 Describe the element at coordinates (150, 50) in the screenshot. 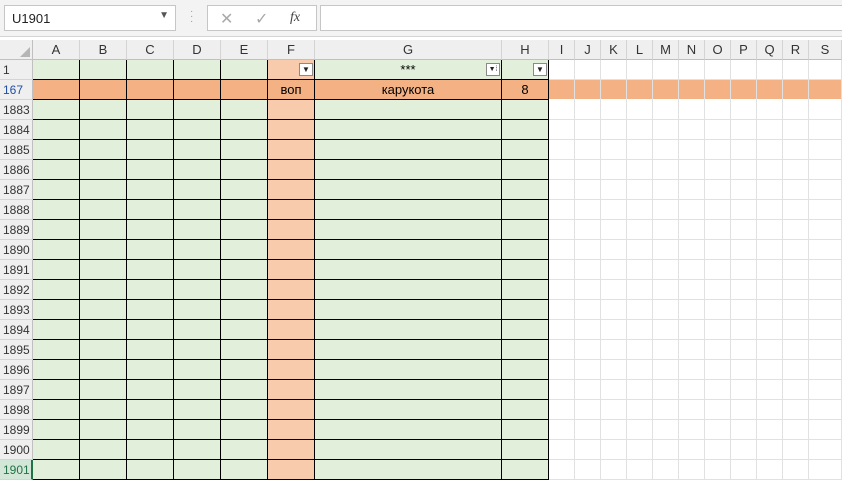

I see `column-header-c: C` at that location.